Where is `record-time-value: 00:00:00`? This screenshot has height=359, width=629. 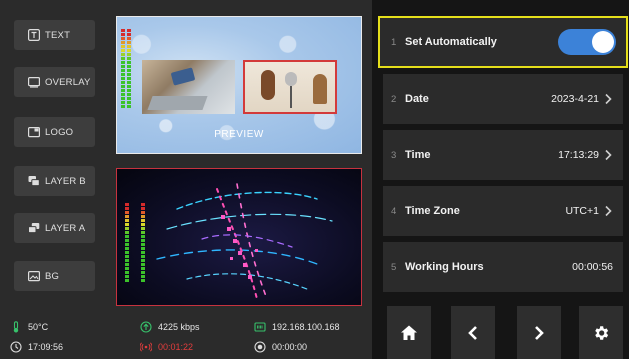
record-time-value: 00:00:00 is located at coordinates (290, 347).